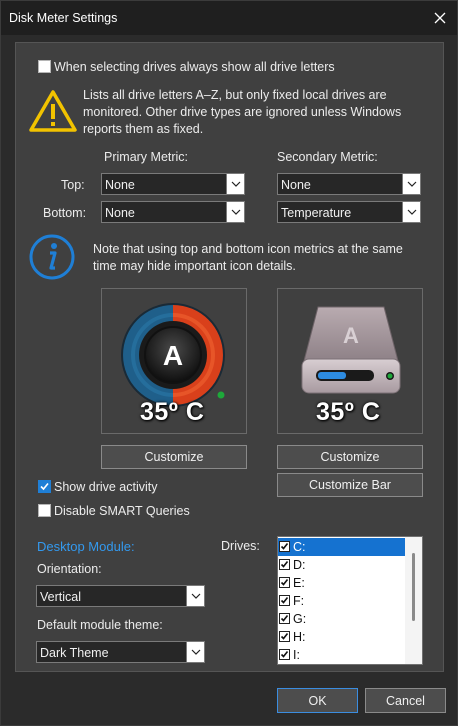 The image size is (458, 726). What do you see at coordinates (299, 565) in the screenshot?
I see `drive-letter: D:` at bounding box center [299, 565].